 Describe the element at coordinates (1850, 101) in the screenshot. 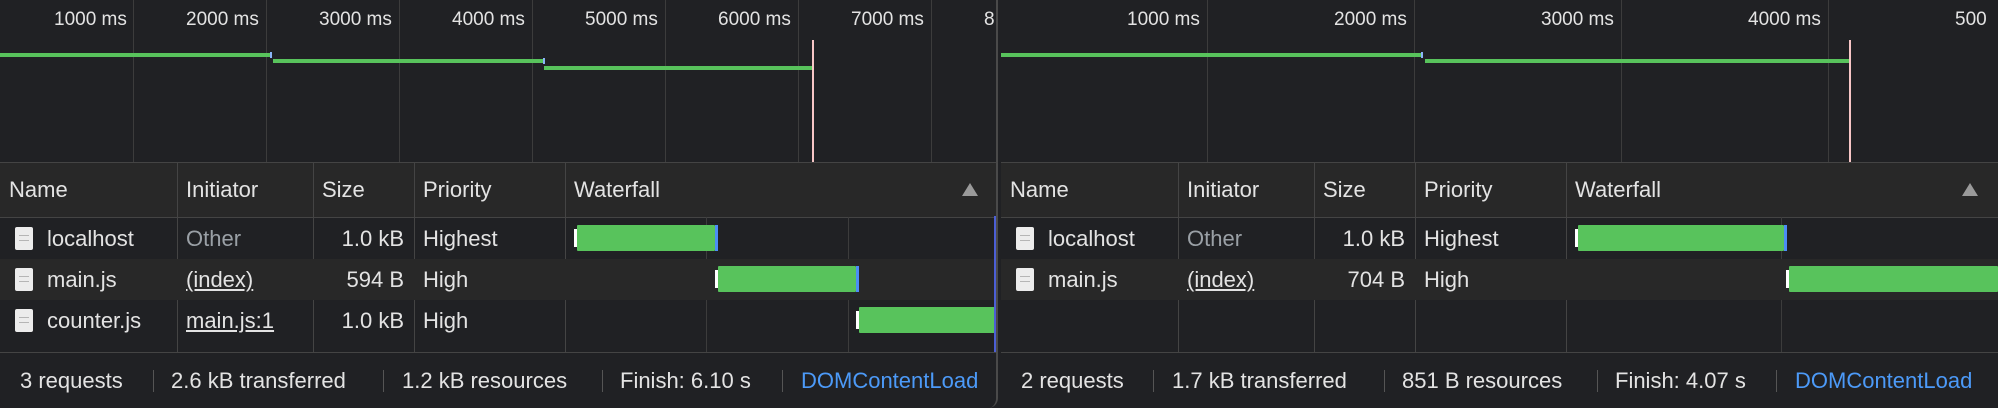

I see `load-event-marker` at that location.